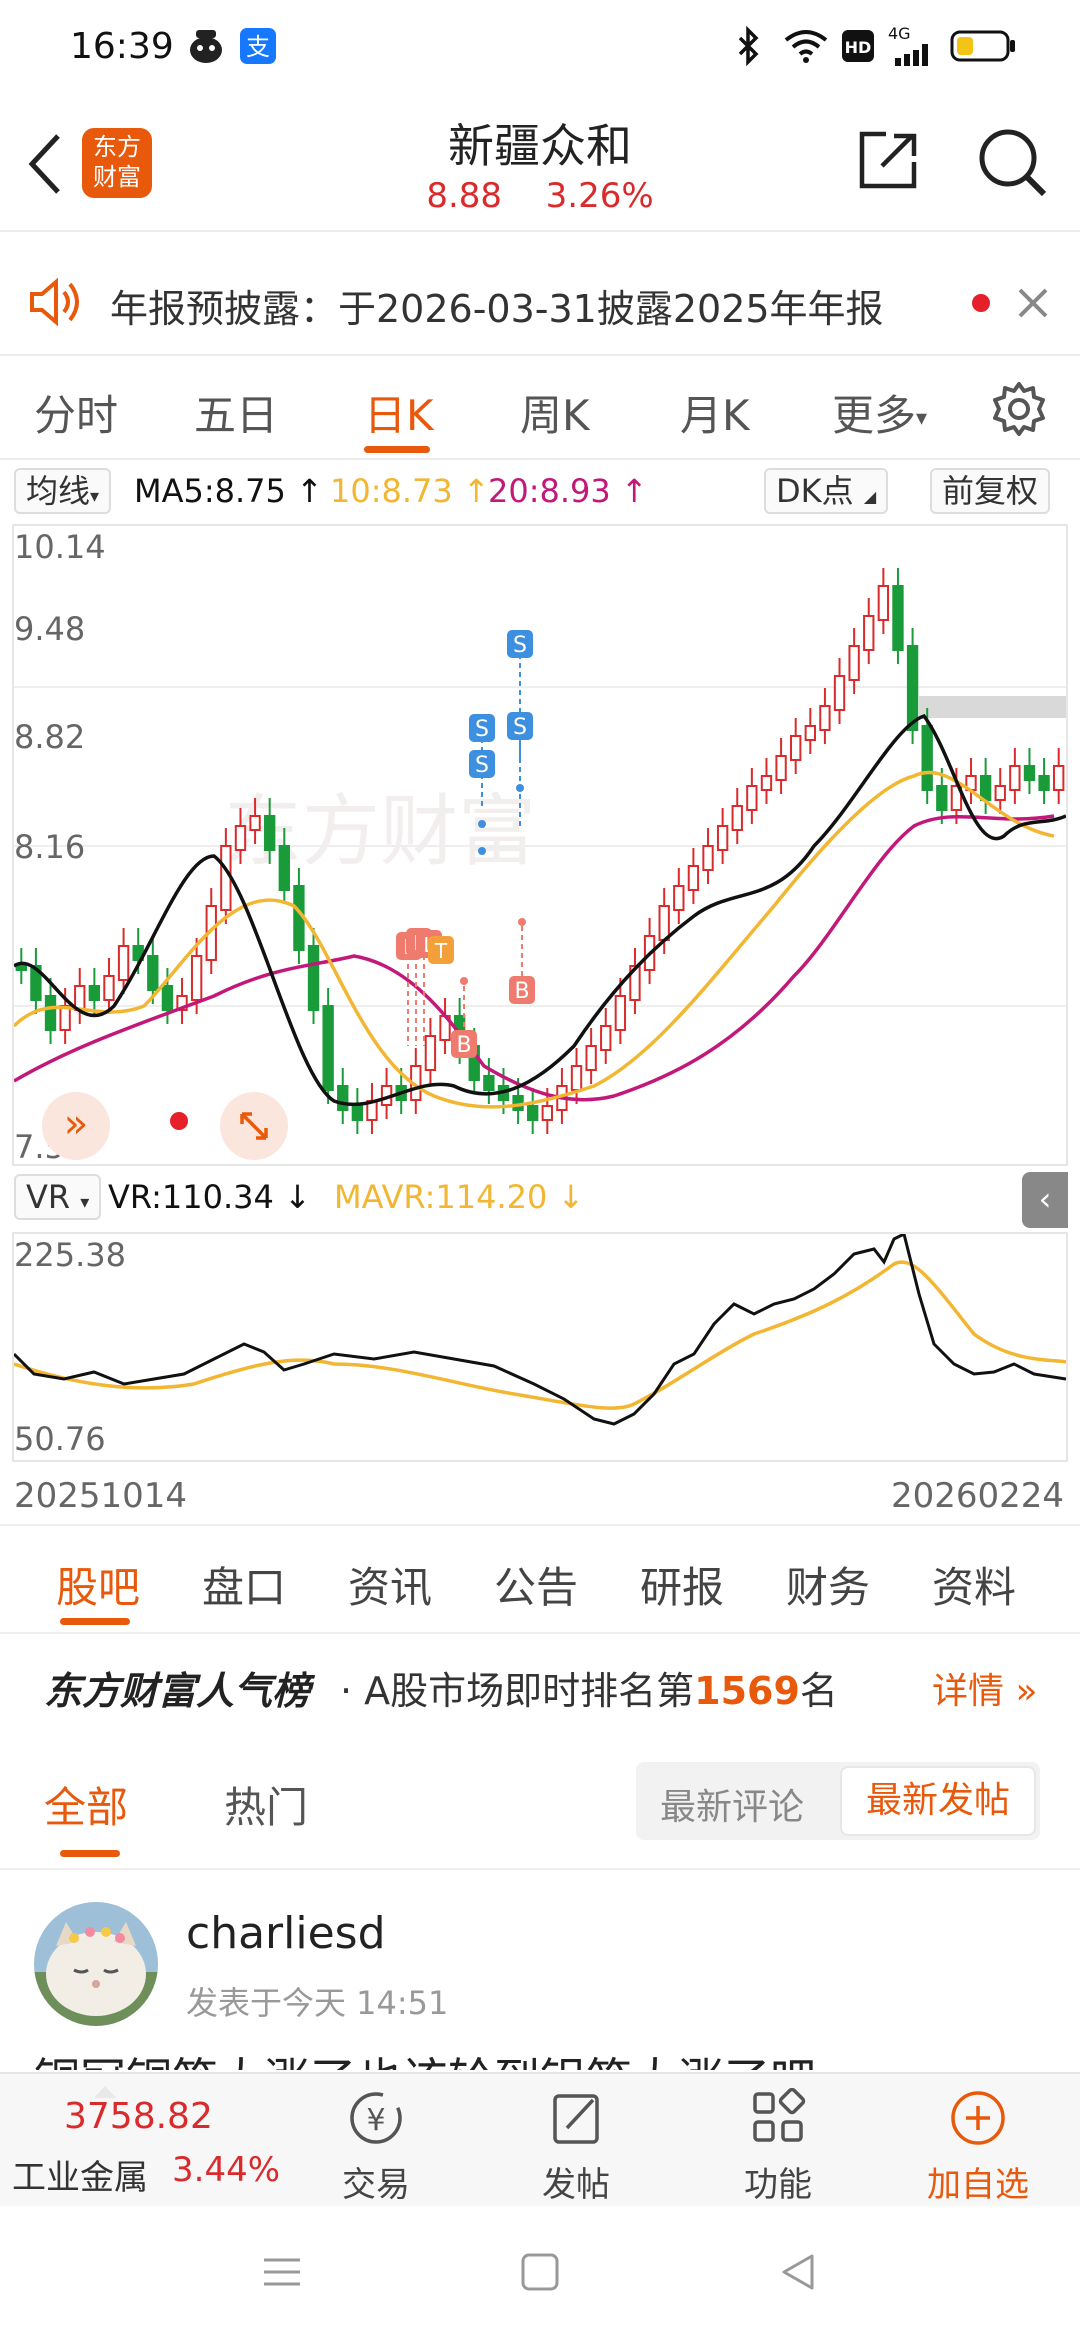  I want to click on ma20-value: 20:8.93 ↑, so click(568, 491).